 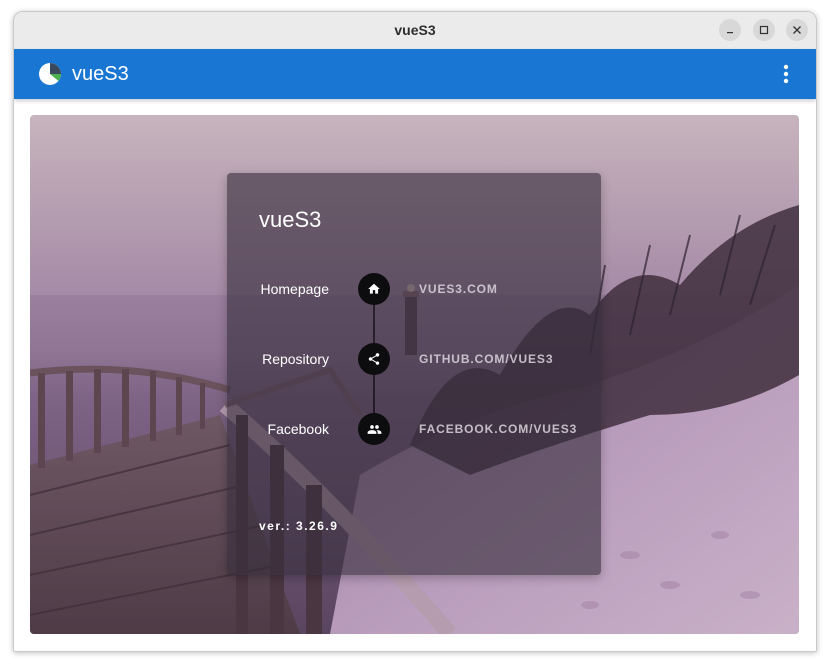 What do you see at coordinates (486, 359) in the screenshot?
I see `repository-link: GITHUB.COM/VUES3` at bounding box center [486, 359].